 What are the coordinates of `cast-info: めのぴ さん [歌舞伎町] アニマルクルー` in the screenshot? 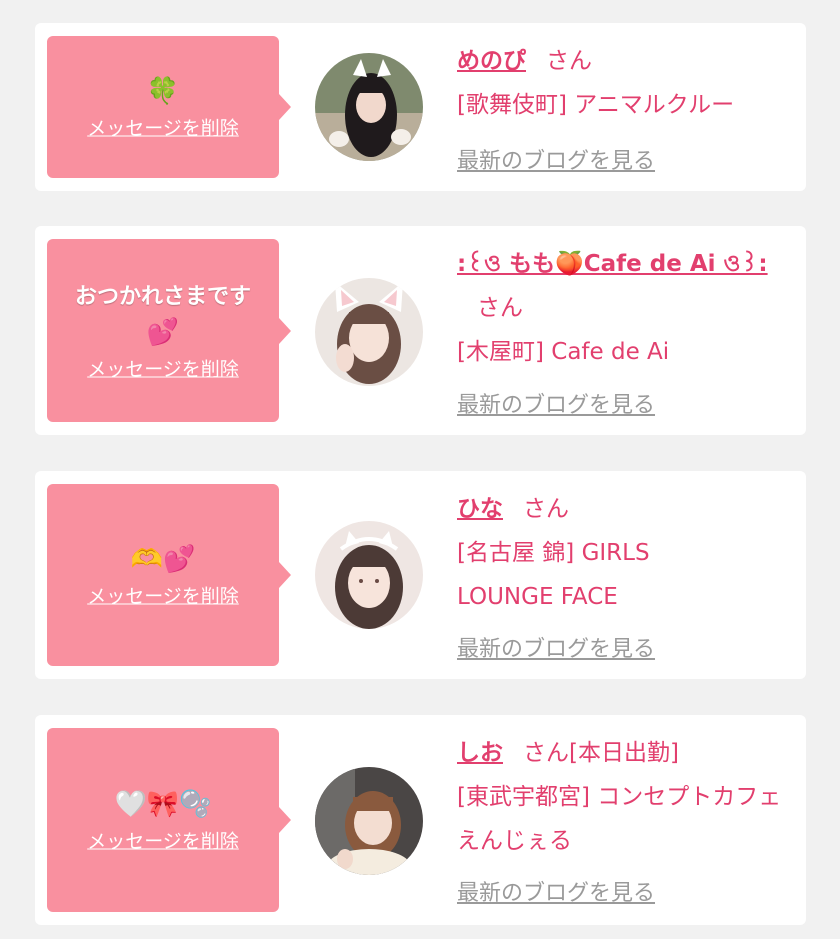 It's located at (624, 83).